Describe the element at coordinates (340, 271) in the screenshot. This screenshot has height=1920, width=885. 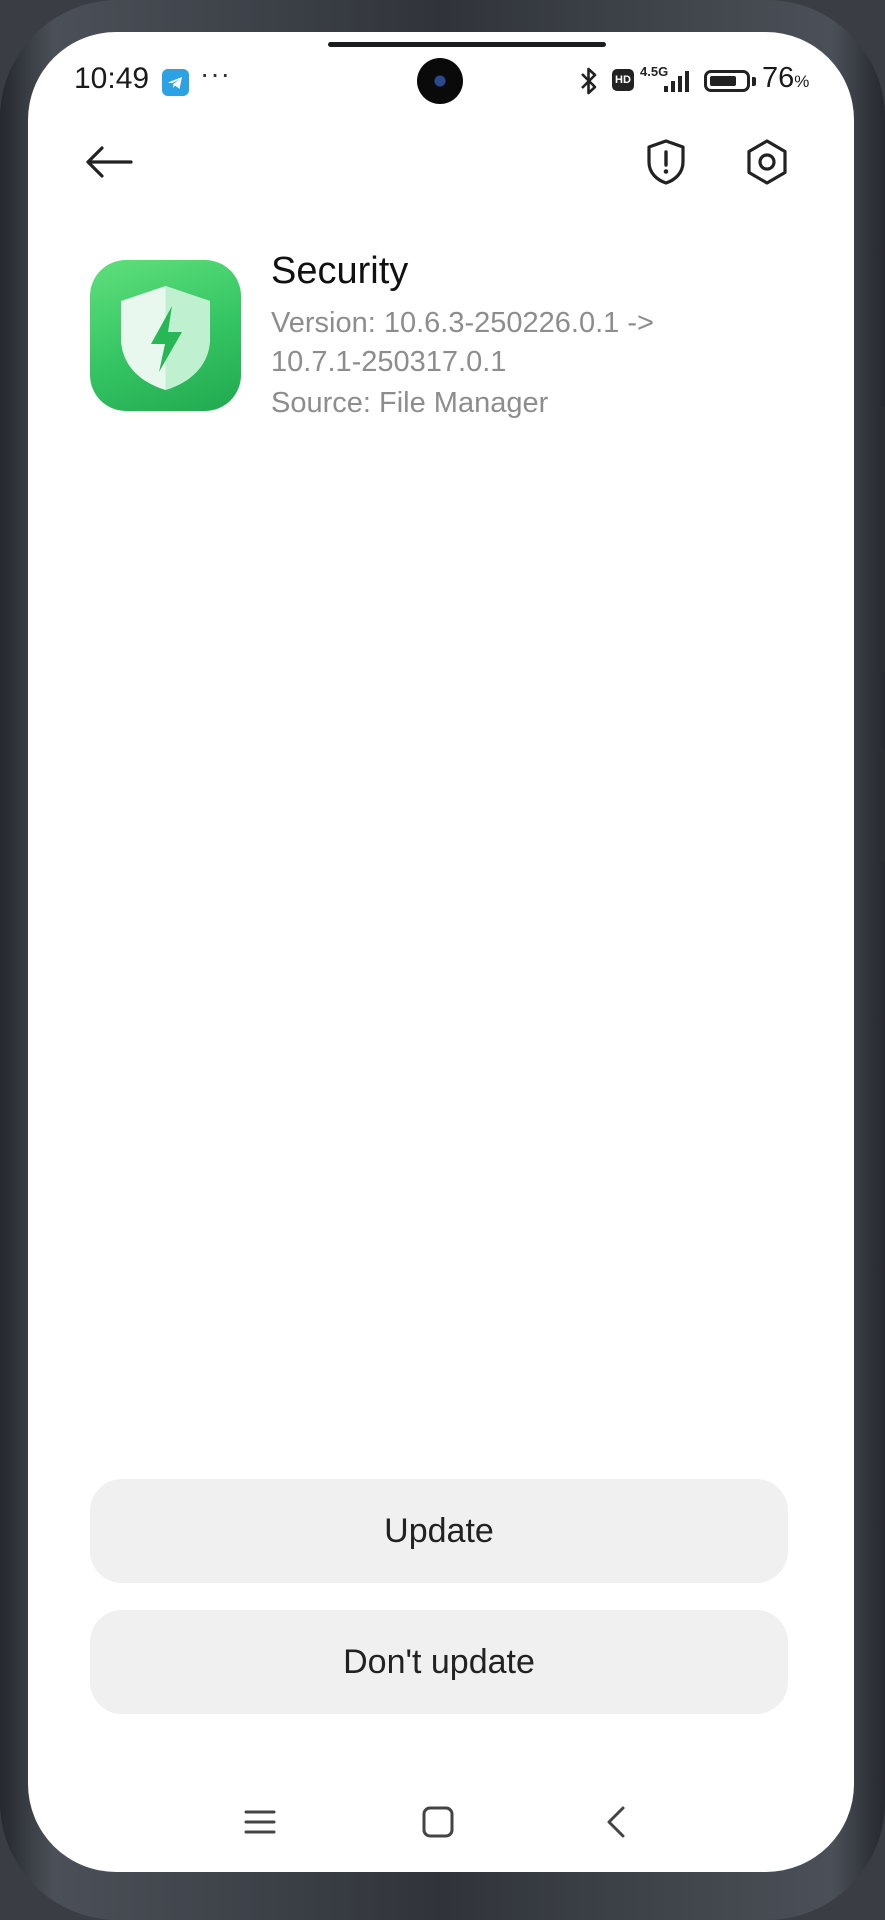
I see `app-name: Security` at that location.